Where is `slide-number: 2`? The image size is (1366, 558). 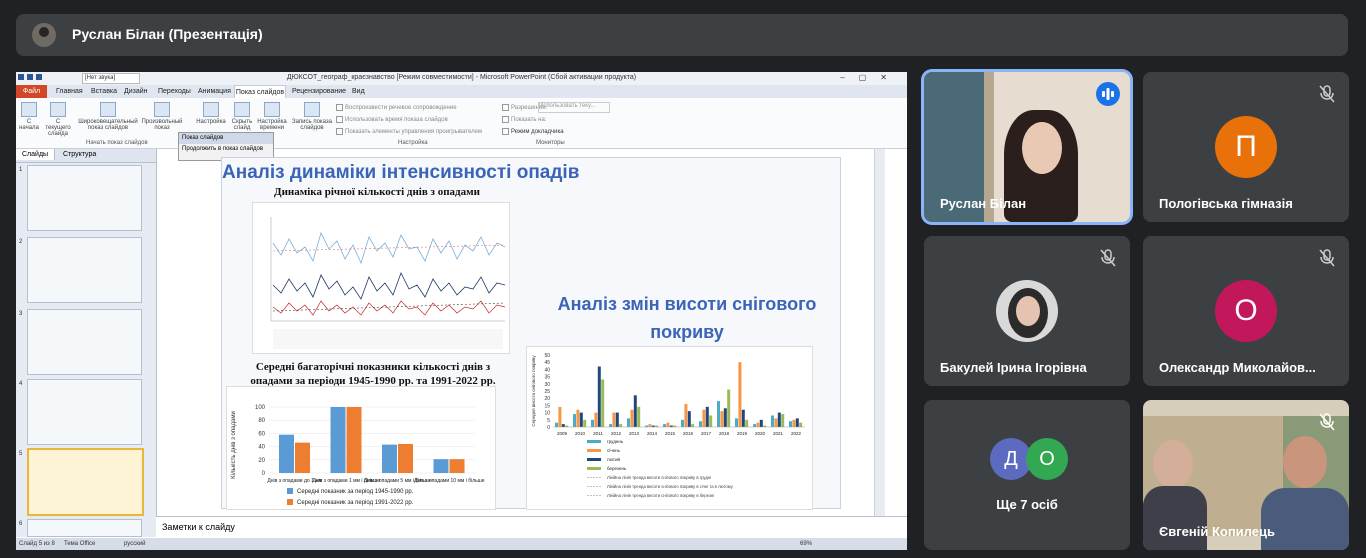 slide-number: 2 is located at coordinates (21, 242).